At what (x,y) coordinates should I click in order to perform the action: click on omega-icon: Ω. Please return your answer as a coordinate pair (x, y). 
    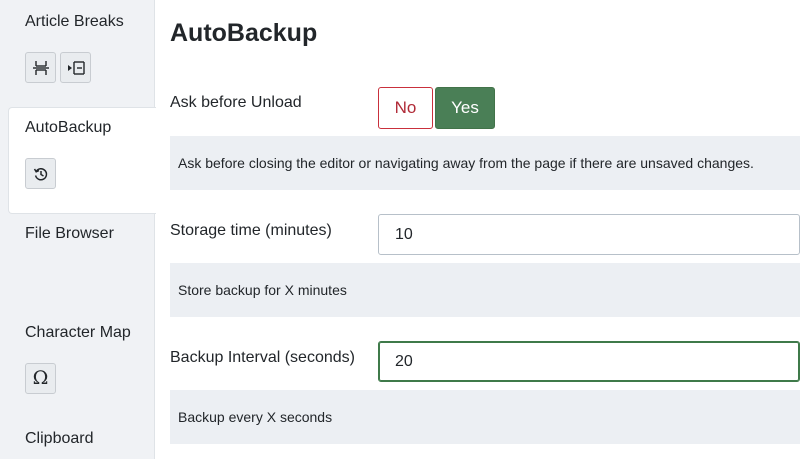
    Looking at the image, I should click on (40, 378).